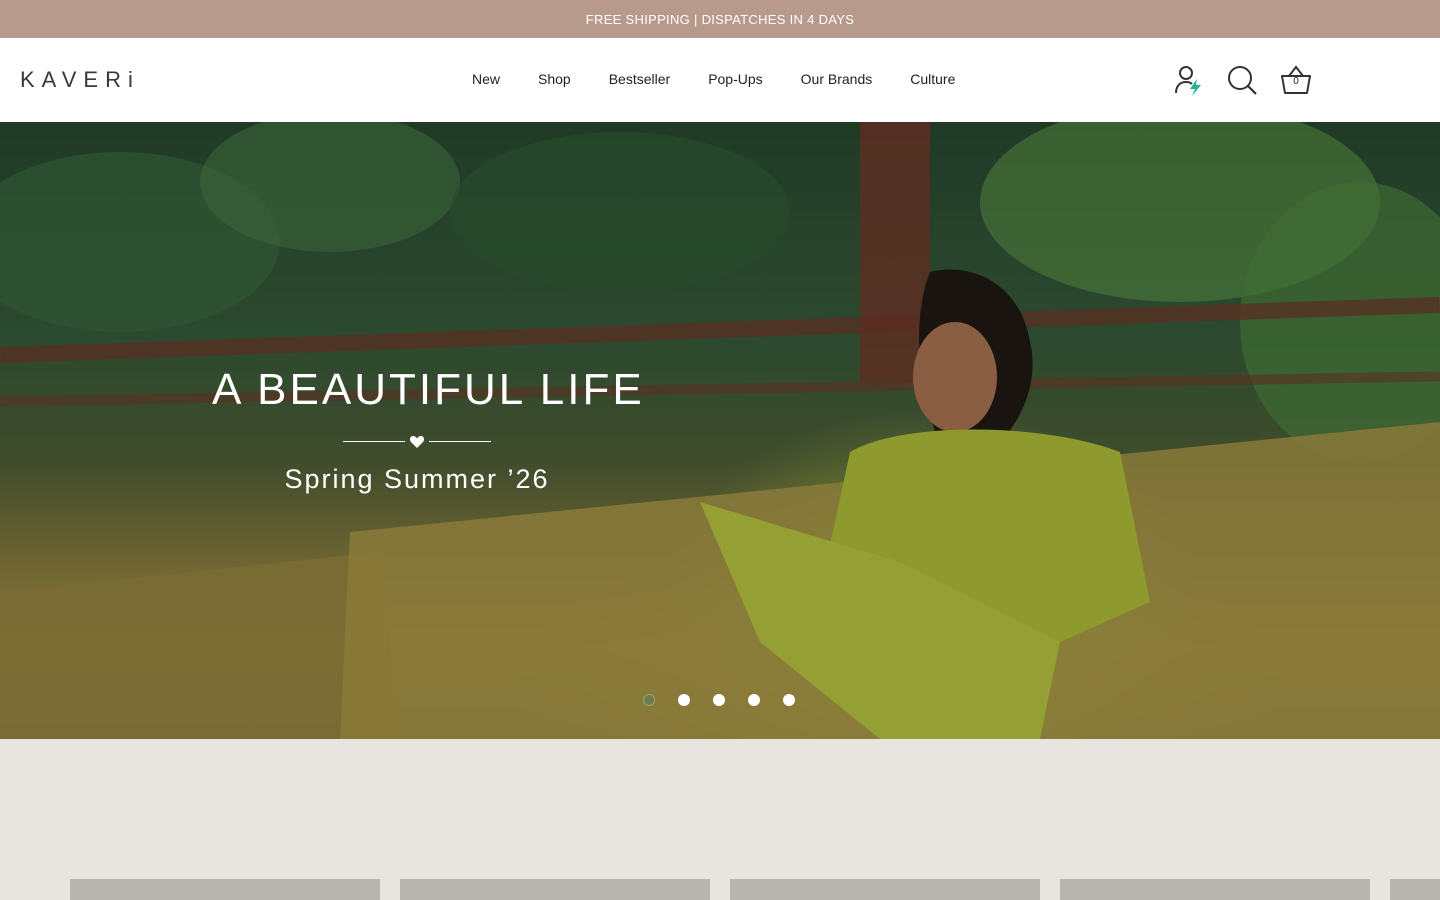  Describe the element at coordinates (417, 479) in the screenshot. I see `hero-subtitle: Spring Summer ’26` at that location.